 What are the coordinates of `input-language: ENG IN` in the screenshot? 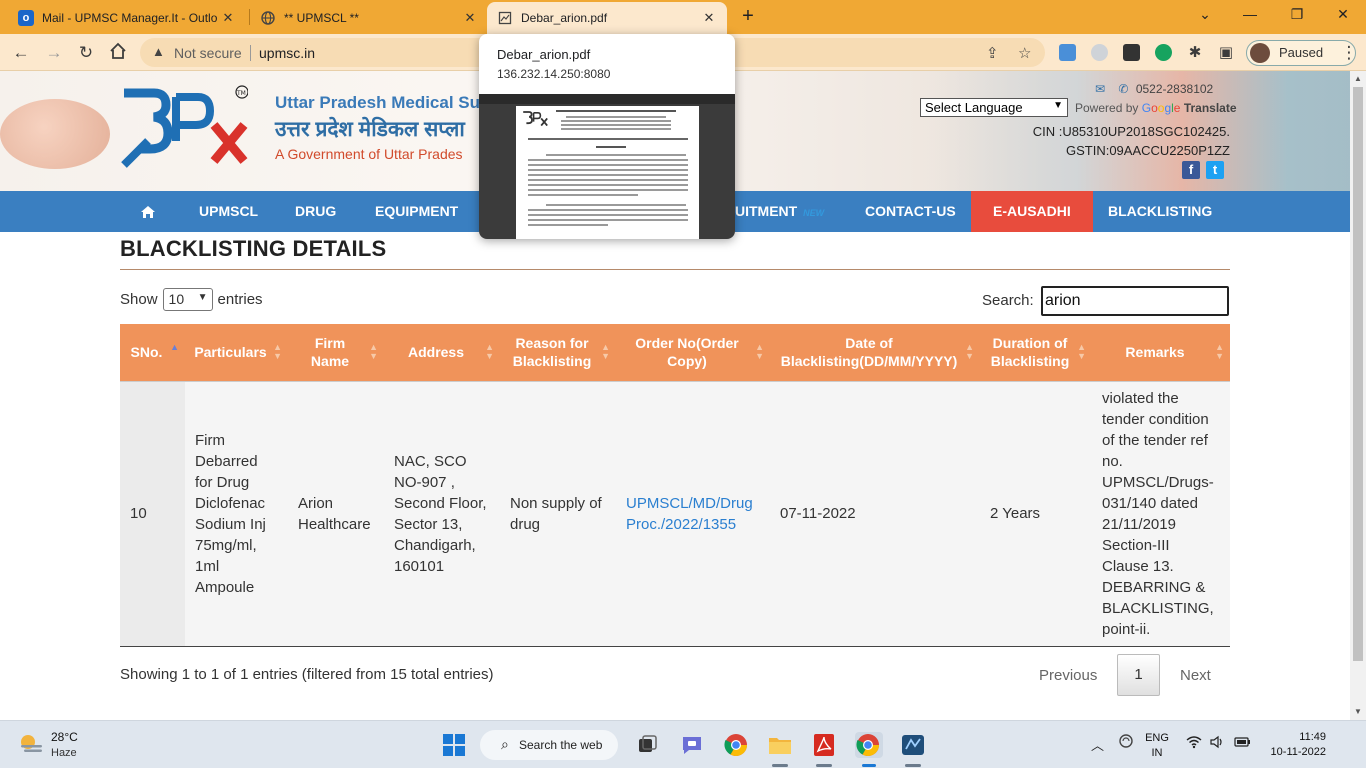 It's located at (1157, 746).